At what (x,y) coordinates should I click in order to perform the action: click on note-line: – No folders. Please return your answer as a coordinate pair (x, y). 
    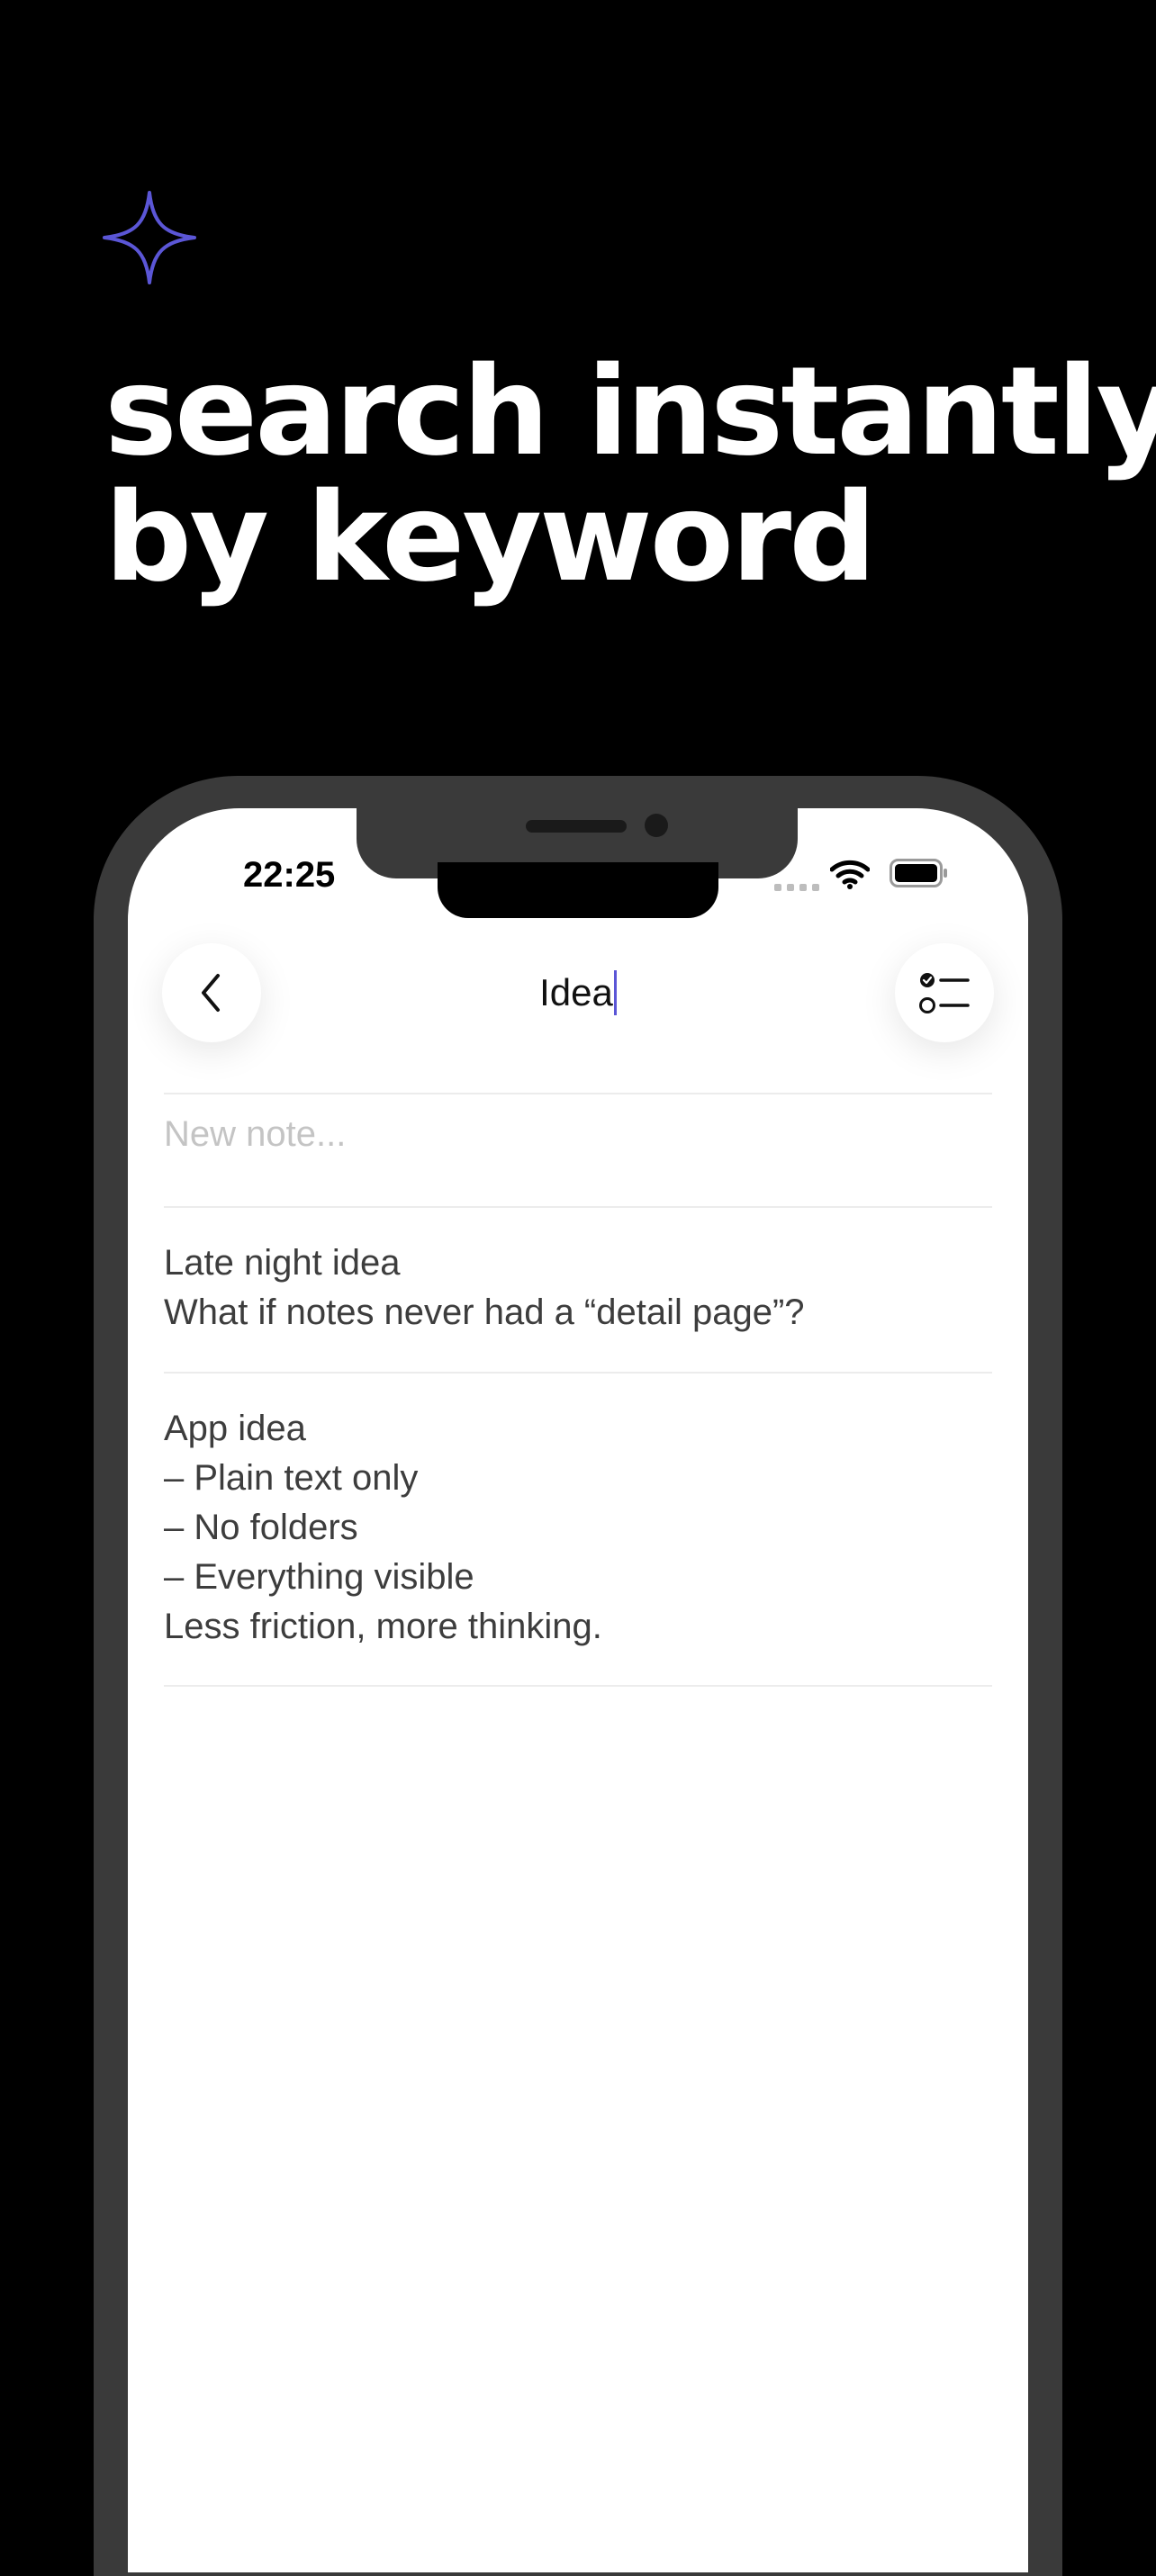
    Looking at the image, I should click on (261, 1527).